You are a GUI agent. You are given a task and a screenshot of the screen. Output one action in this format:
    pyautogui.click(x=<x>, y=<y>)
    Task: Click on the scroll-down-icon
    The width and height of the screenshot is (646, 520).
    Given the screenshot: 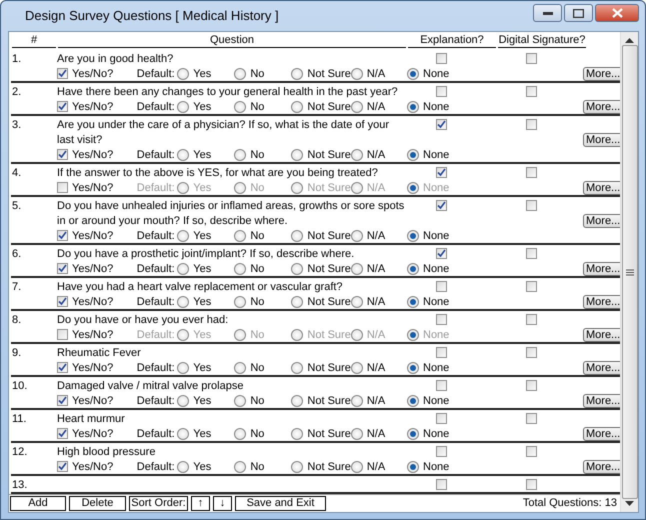 What is the action you would take?
    pyautogui.click(x=629, y=504)
    